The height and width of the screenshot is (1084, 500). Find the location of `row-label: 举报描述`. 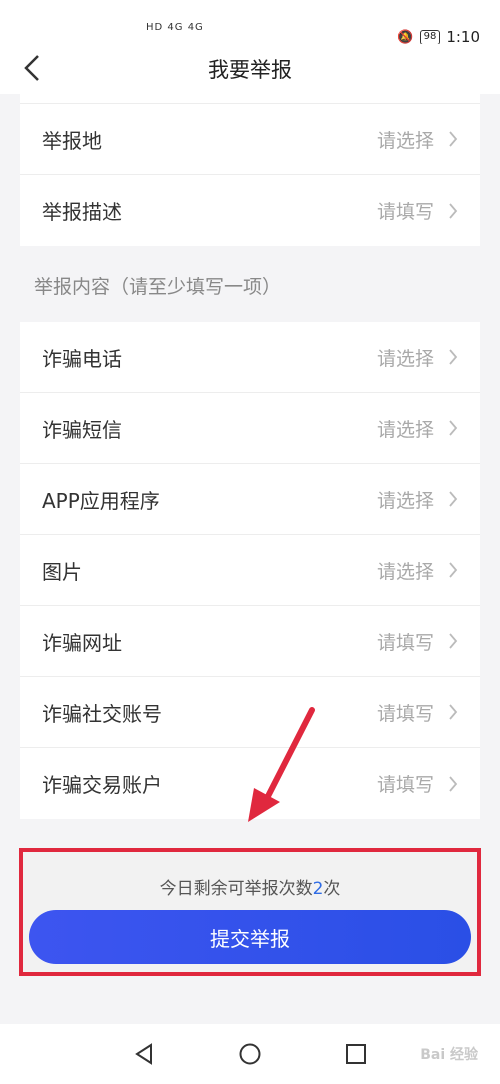

row-label: 举报描述 is located at coordinates (82, 212).